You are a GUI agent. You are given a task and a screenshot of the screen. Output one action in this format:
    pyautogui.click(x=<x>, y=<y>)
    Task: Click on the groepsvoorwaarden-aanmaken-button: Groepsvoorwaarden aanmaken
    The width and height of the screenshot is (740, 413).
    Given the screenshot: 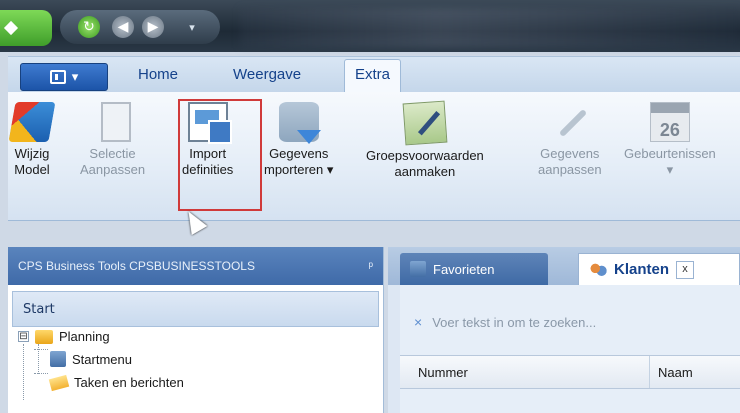 What is the action you would take?
    pyautogui.click(x=425, y=140)
    